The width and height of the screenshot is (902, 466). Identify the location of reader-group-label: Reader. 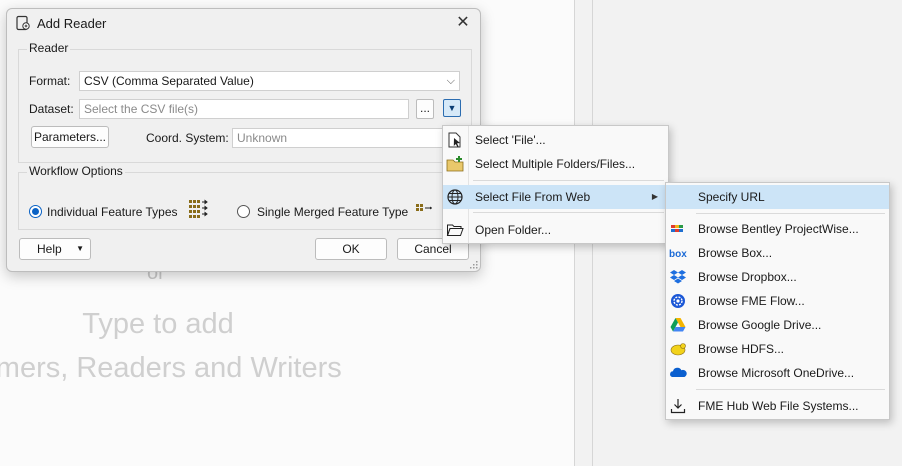
(49, 48).